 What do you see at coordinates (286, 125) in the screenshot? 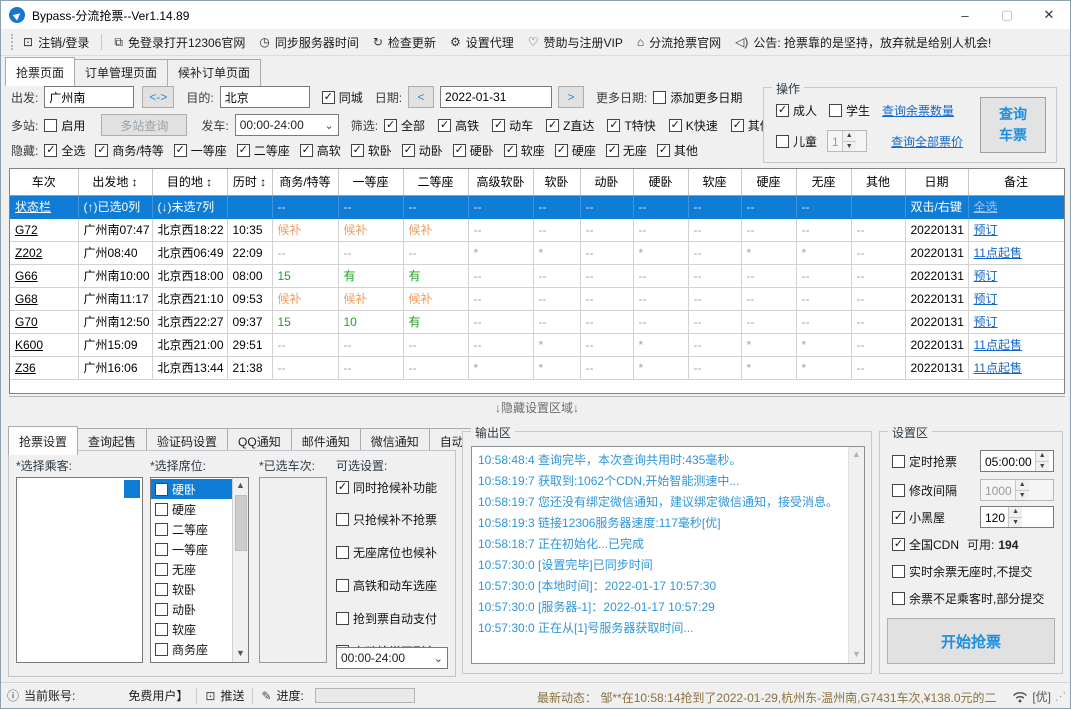
I see `depart-time-select: 00:00-24:00 ⌄` at bounding box center [286, 125].